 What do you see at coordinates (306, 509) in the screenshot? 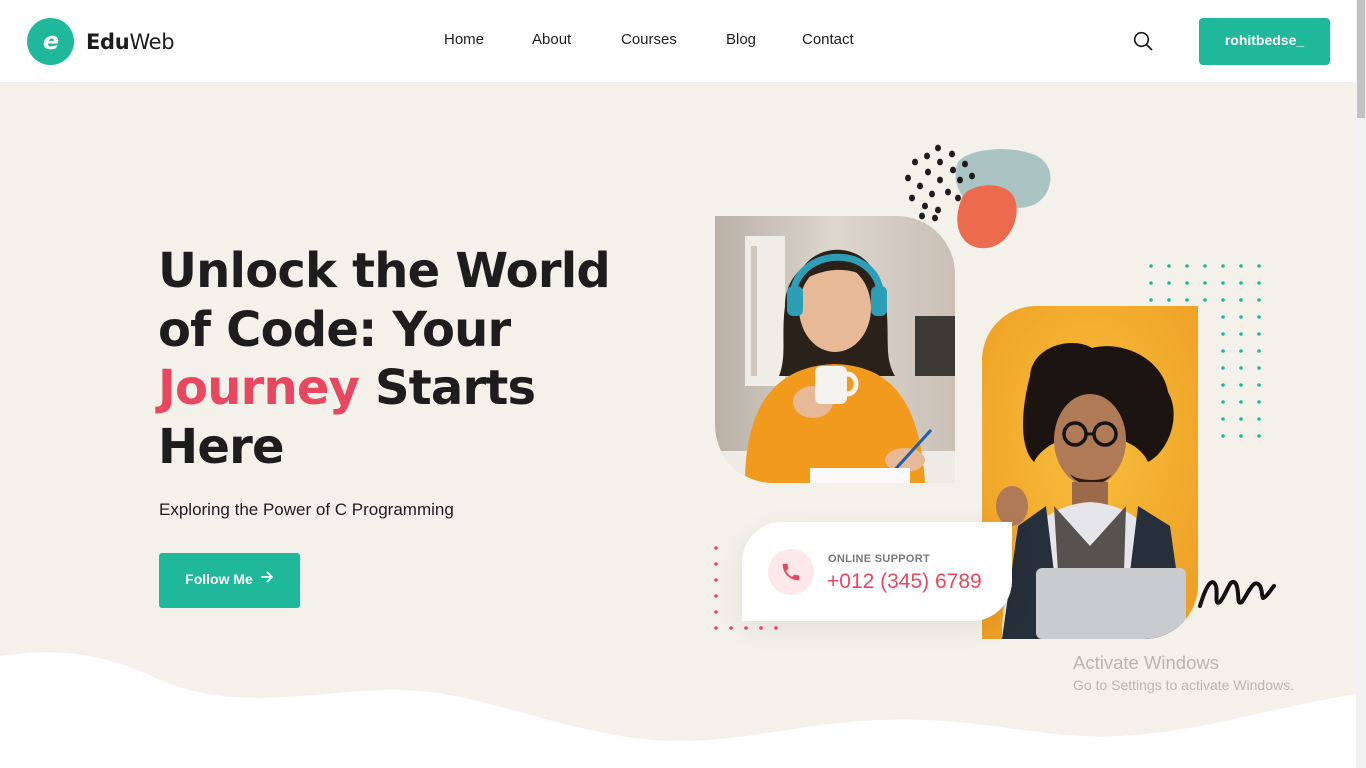
I see `hero-subtitle: Exploring the Power of C Programming` at bounding box center [306, 509].